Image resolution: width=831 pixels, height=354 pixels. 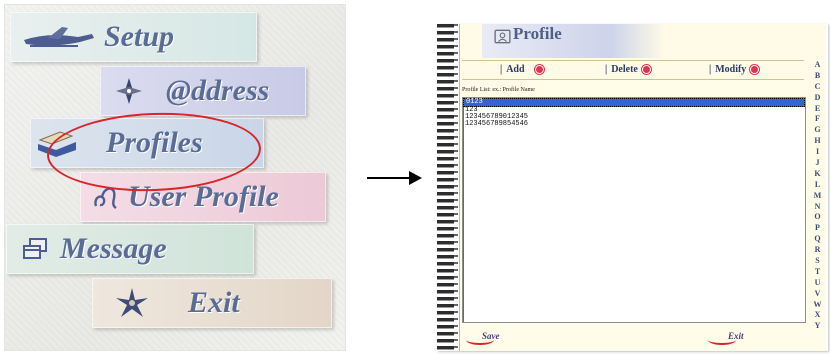 What do you see at coordinates (456, 187) in the screenshot?
I see `spiral-binding-edge` at bounding box center [456, 187].